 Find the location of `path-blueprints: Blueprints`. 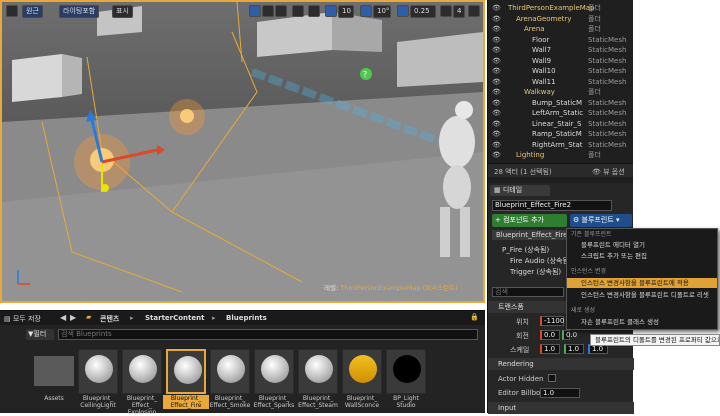

path-blueprints: Blueprints is located at coordinates (246, 318).